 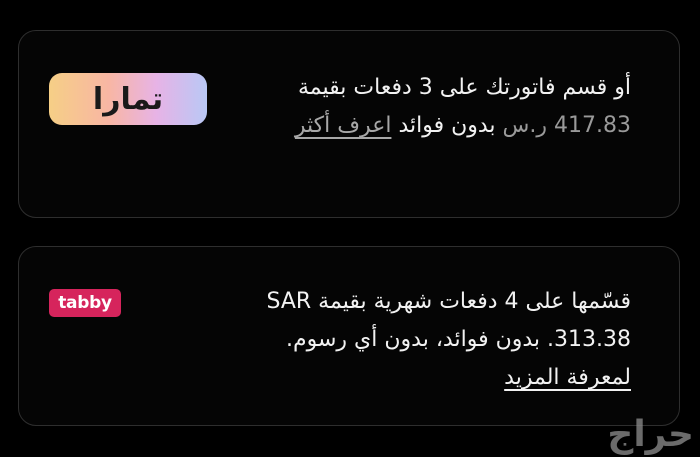 I want to click on tabby-logo-text: tabby, so click(x=85, y=303).